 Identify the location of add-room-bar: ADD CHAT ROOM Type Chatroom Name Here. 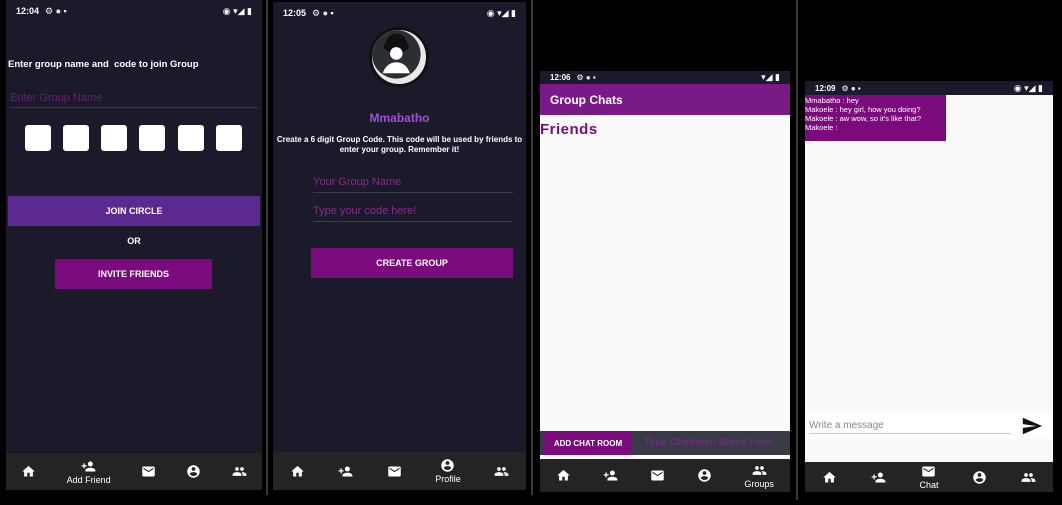
(665, 443).